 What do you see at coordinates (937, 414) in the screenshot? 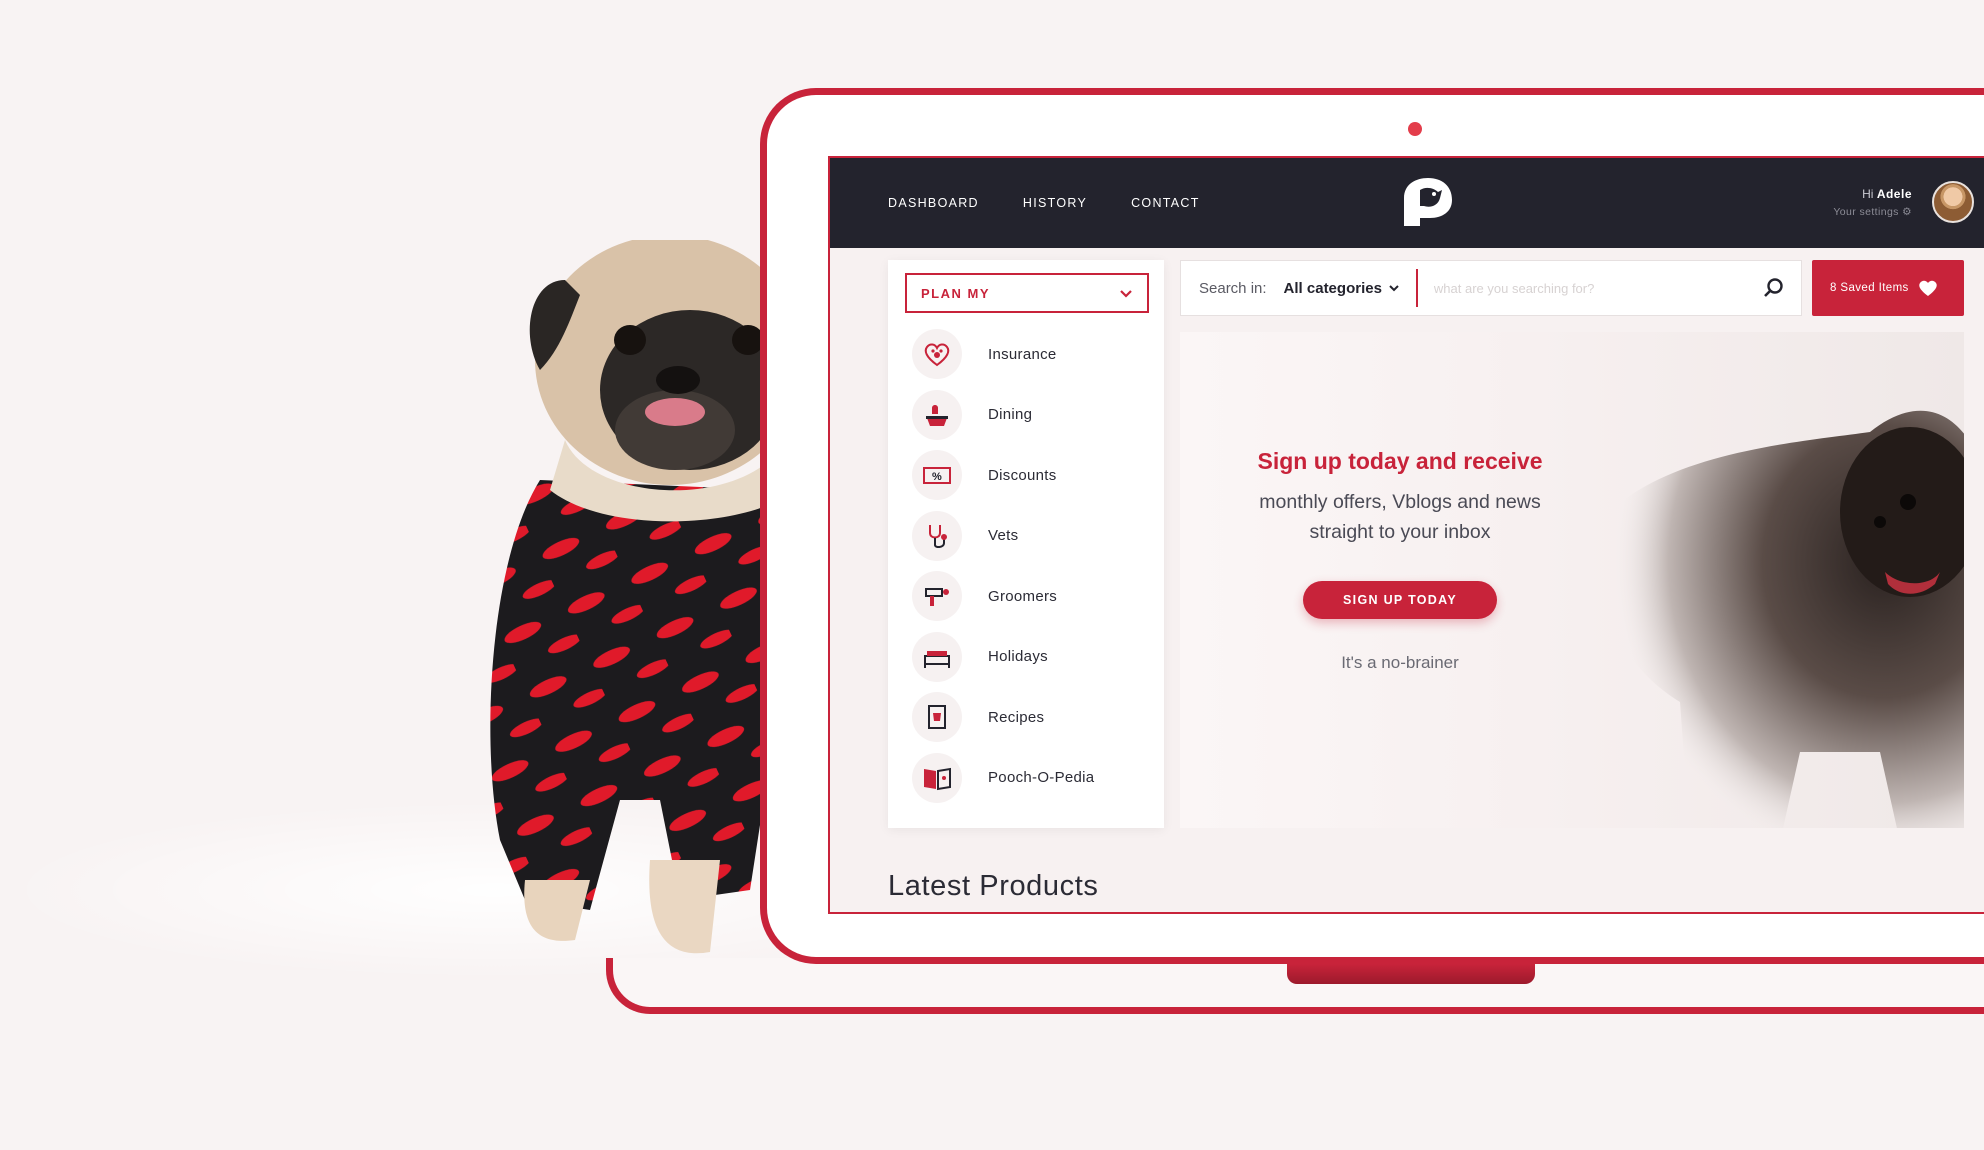
I see `food-bowl-icon` at bounding box center [937, 414].